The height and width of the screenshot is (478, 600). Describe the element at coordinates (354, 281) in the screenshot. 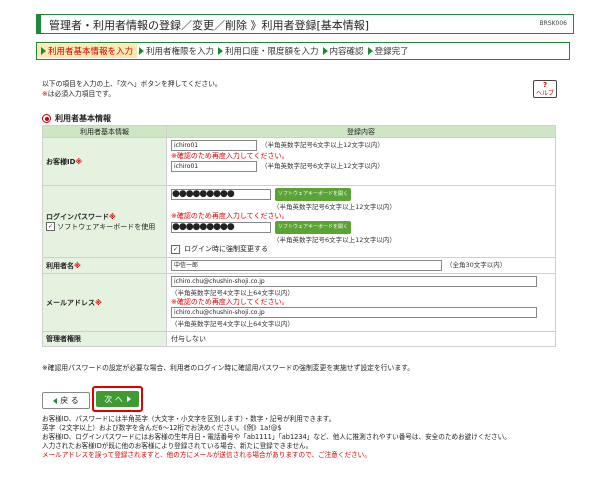

I see `email-input: ichiro.chu@chushin-shoji.co.jp` at that location.